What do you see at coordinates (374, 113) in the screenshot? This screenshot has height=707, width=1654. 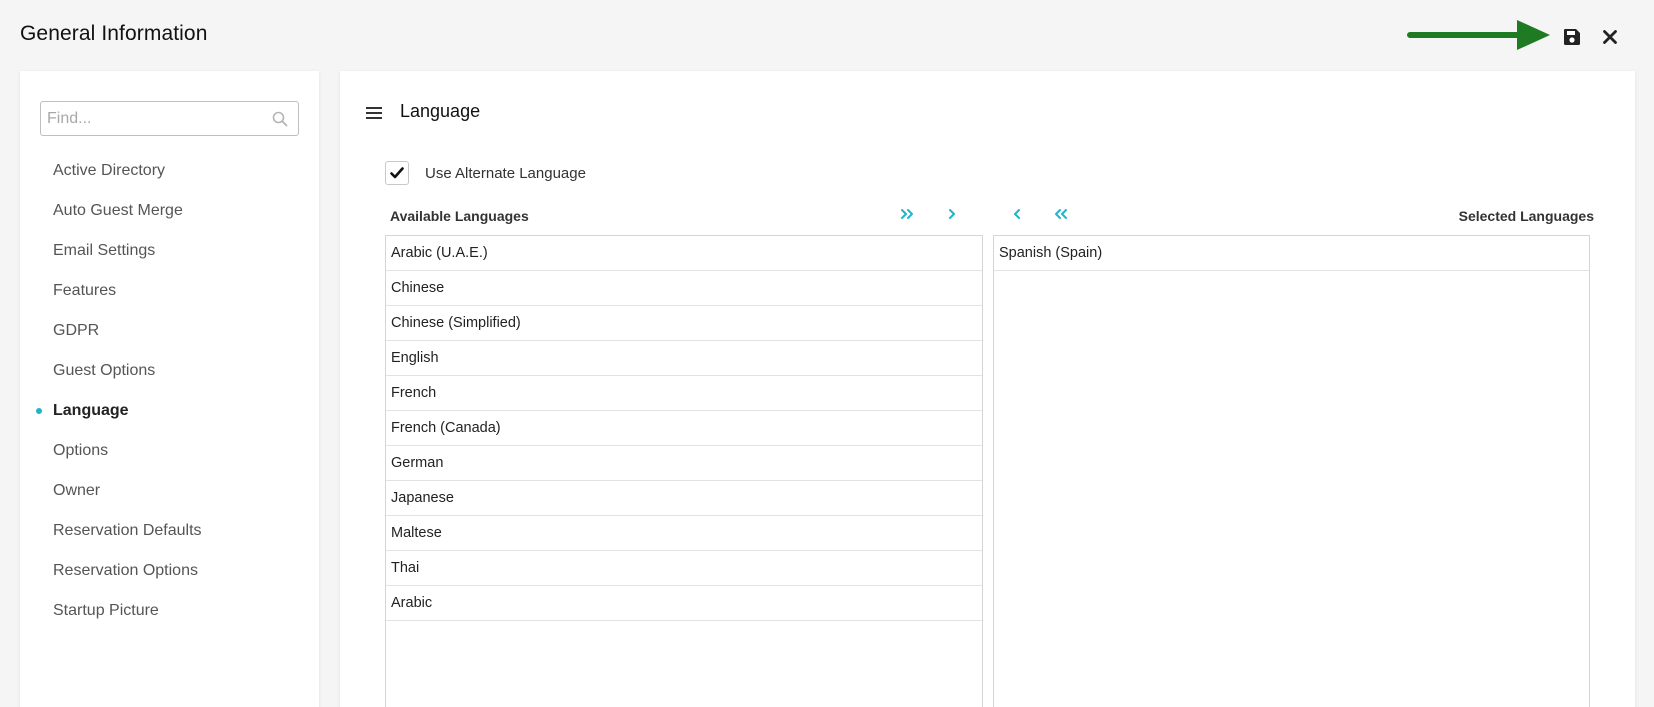 I see `hamburger-menu-icon` at bounding box center [374, 113].